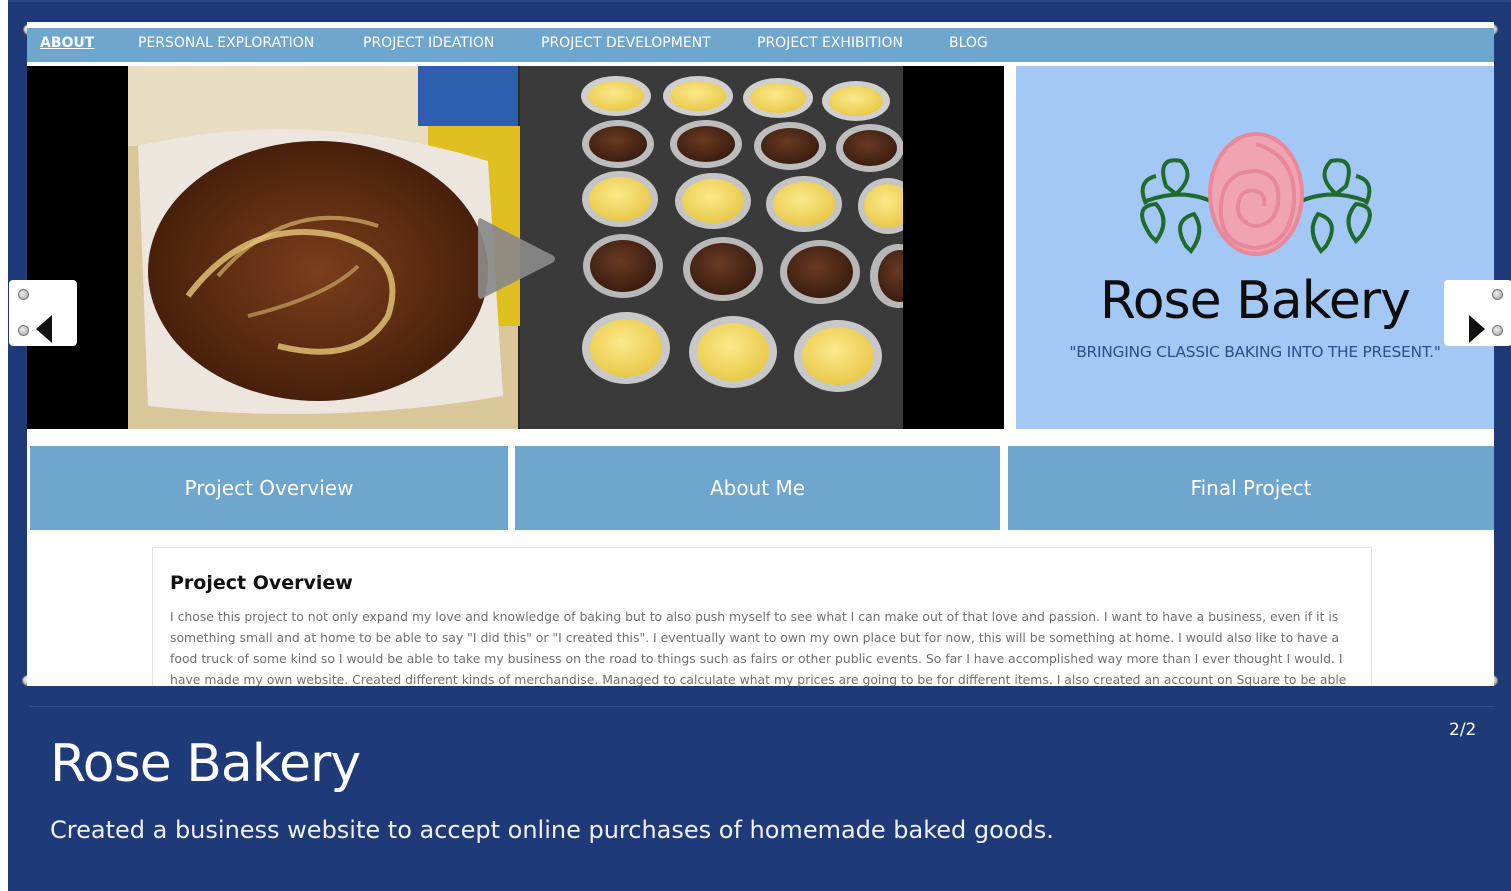 The width and height of the screenshot is (1511, 891). What do you see at coordinates (762, 706) in the screenshot?
I see `caption-divider` at bounding box center [762, 706].